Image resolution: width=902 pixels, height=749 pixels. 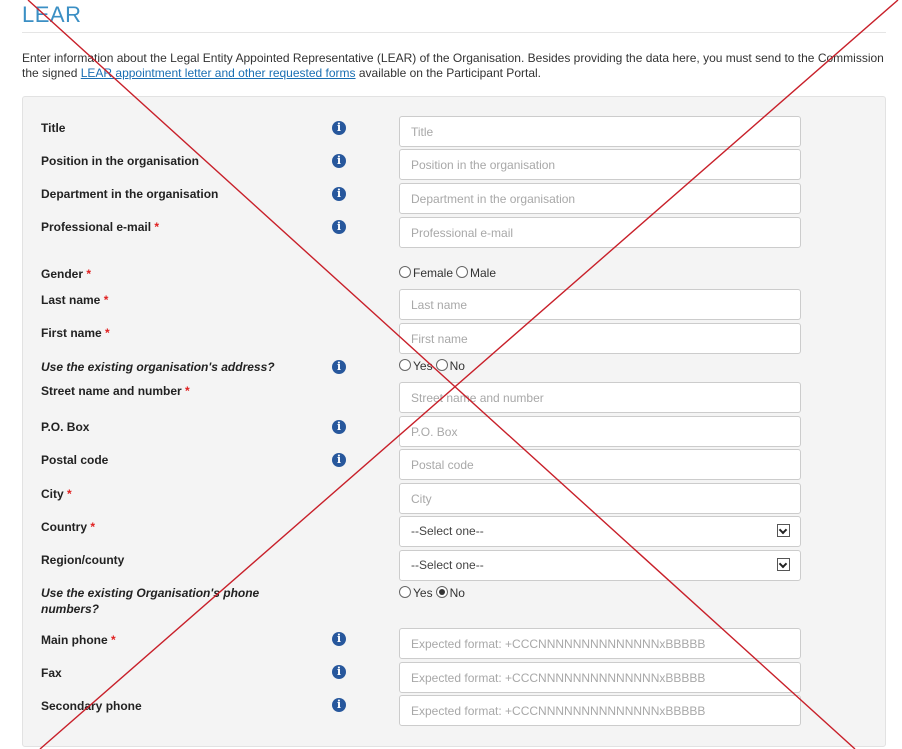 I want to click on gender-male-radio, so click(x=462, y=272).